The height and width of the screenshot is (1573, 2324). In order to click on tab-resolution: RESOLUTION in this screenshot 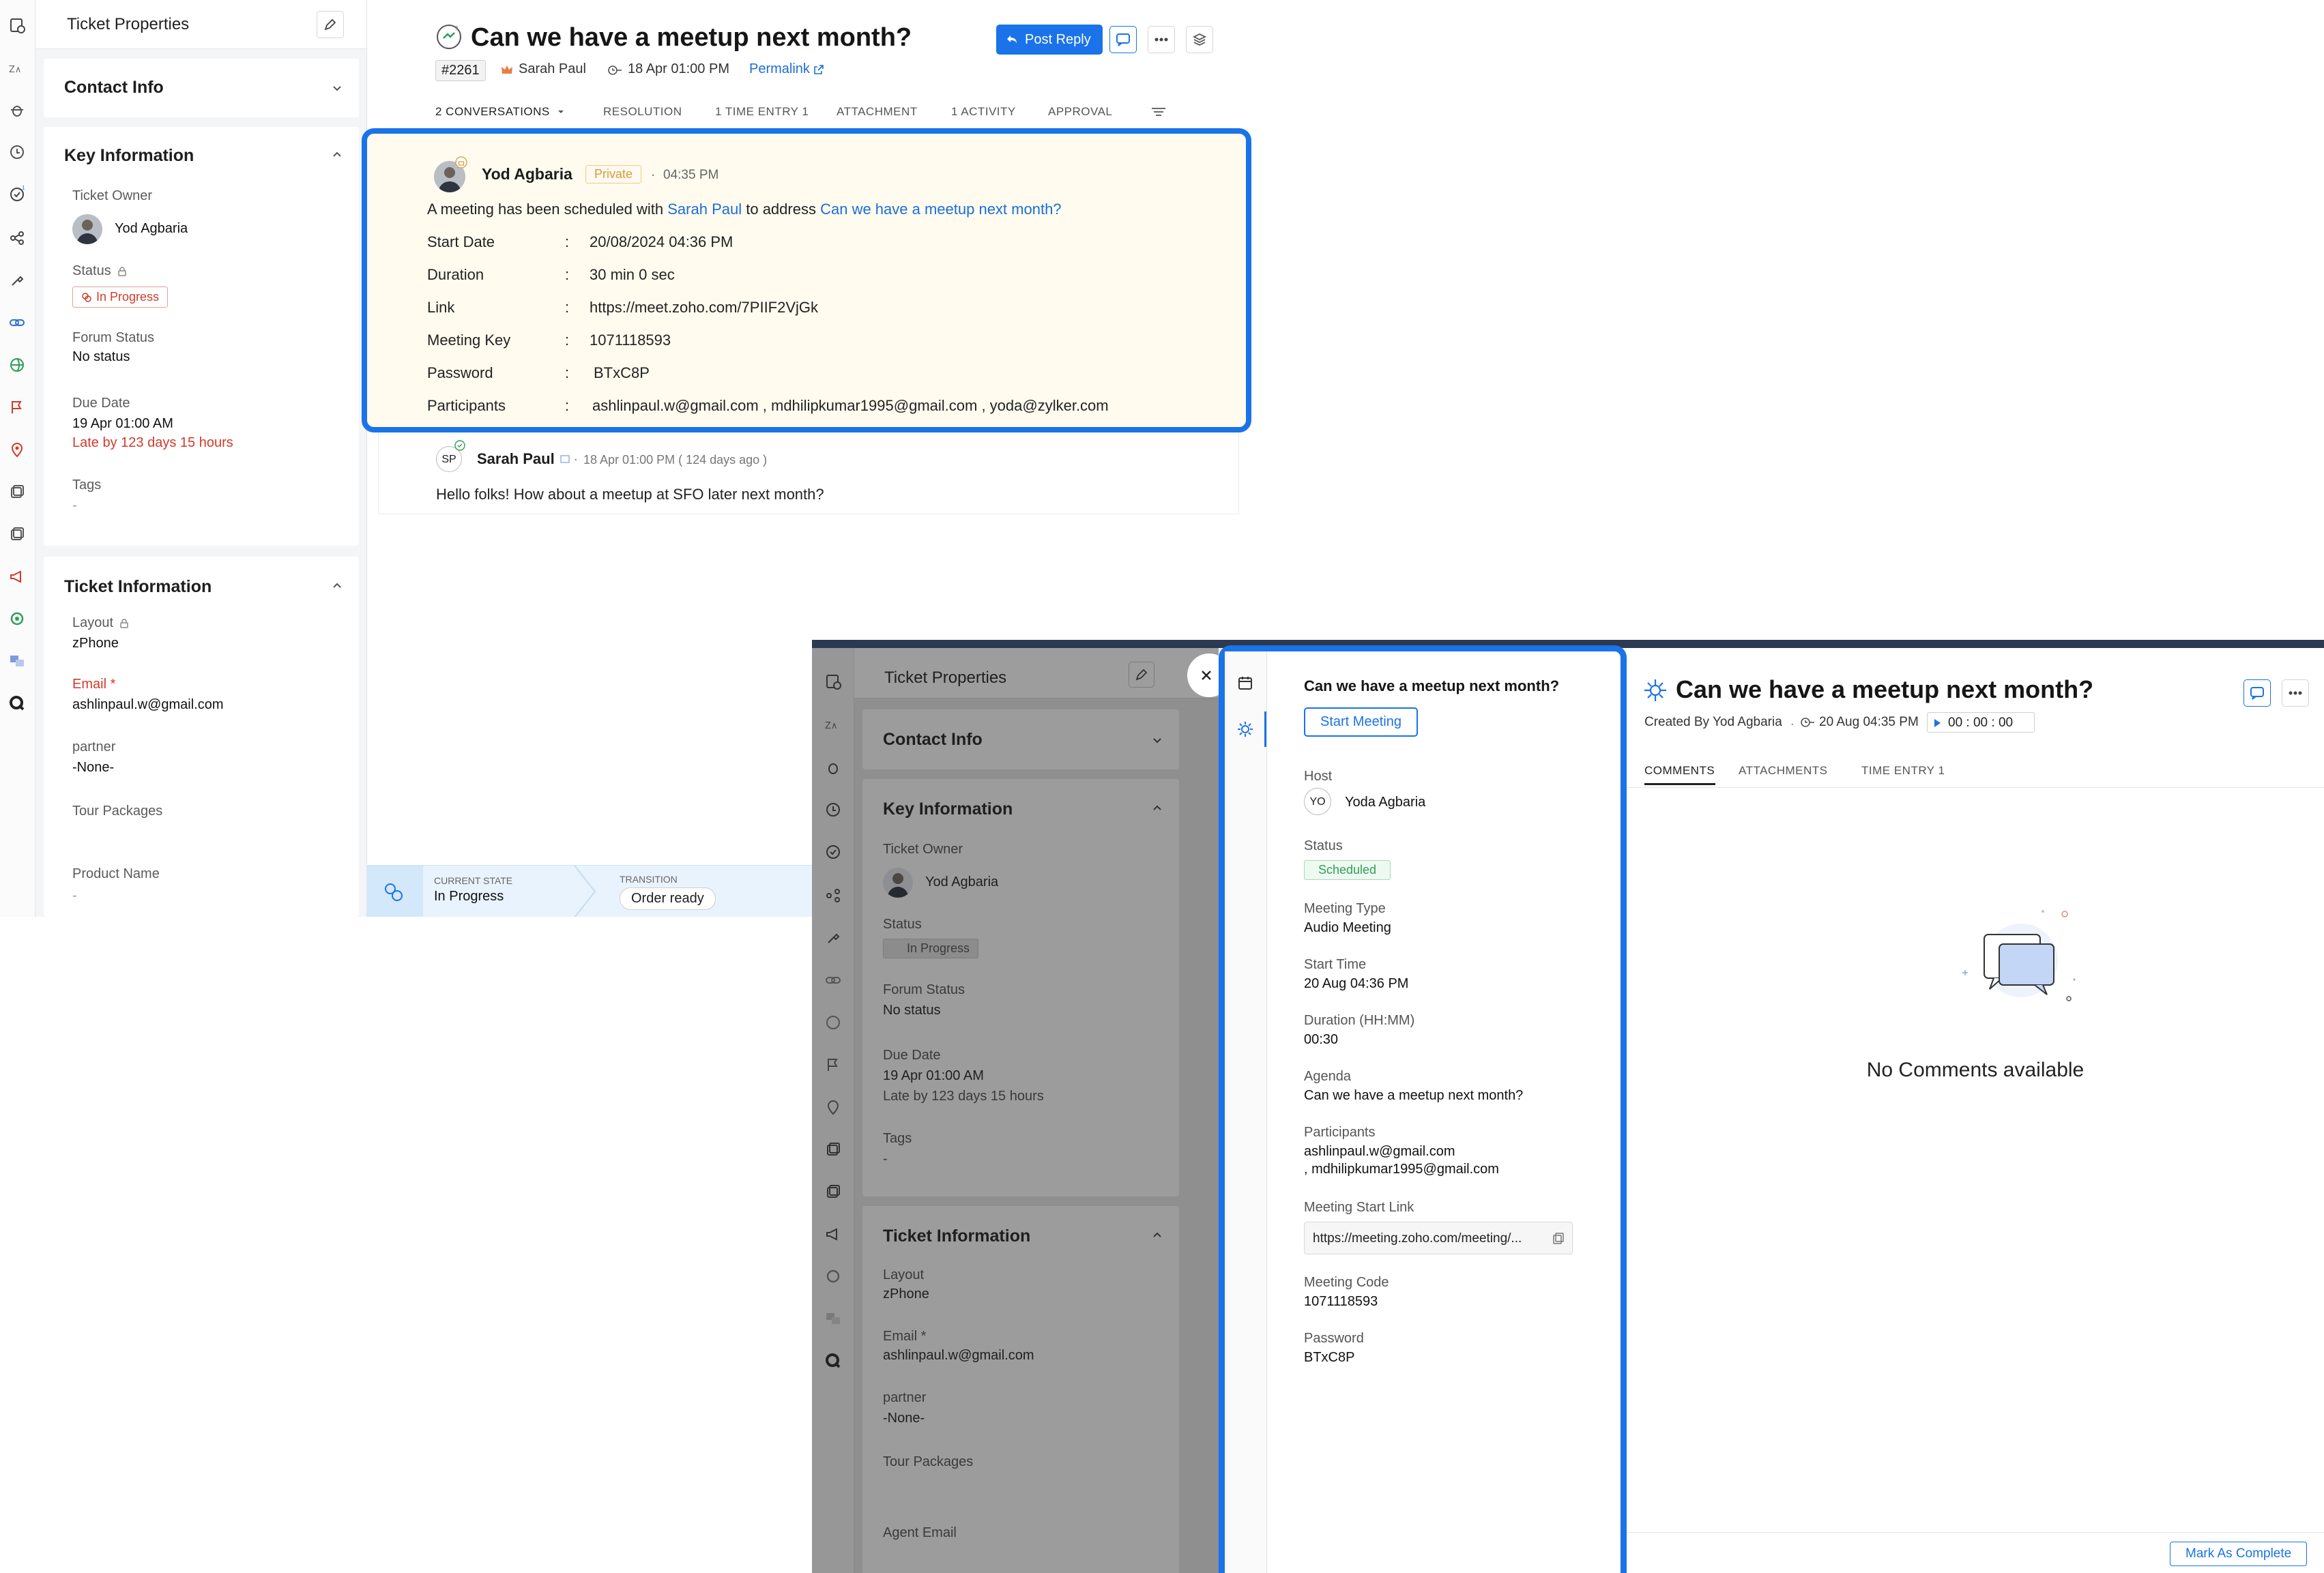, I will do `click(642, 112)`.